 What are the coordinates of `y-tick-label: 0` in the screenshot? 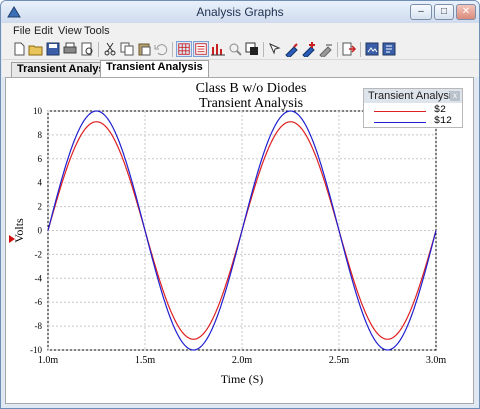 It's located at (40, 231).